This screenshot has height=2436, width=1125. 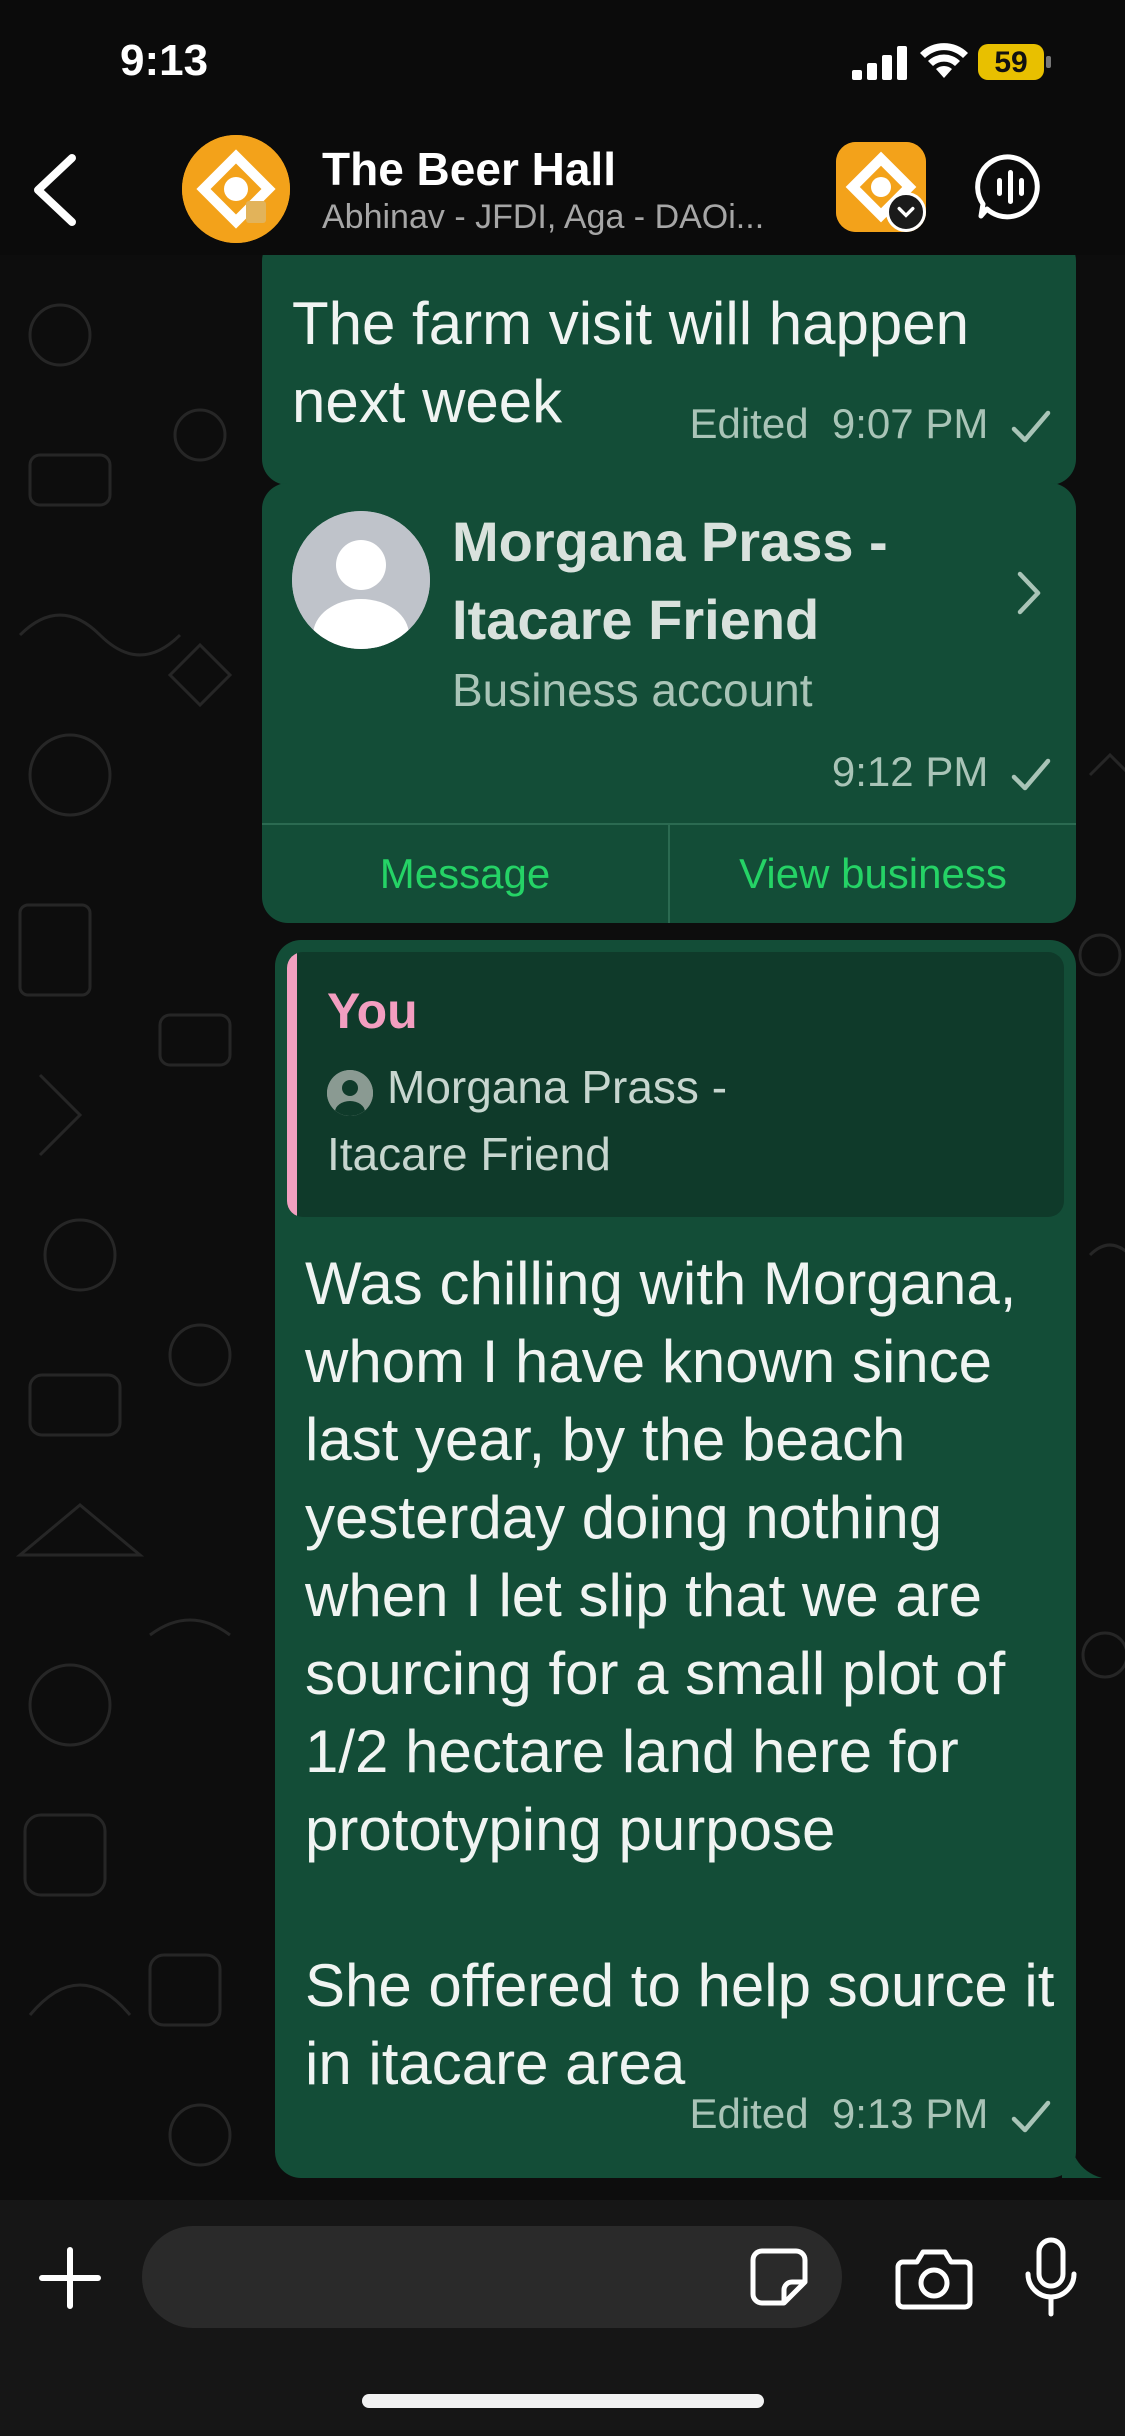 I want to click on quoted-contact-name: Morgana Prass -, so click(x=557, y=1087).